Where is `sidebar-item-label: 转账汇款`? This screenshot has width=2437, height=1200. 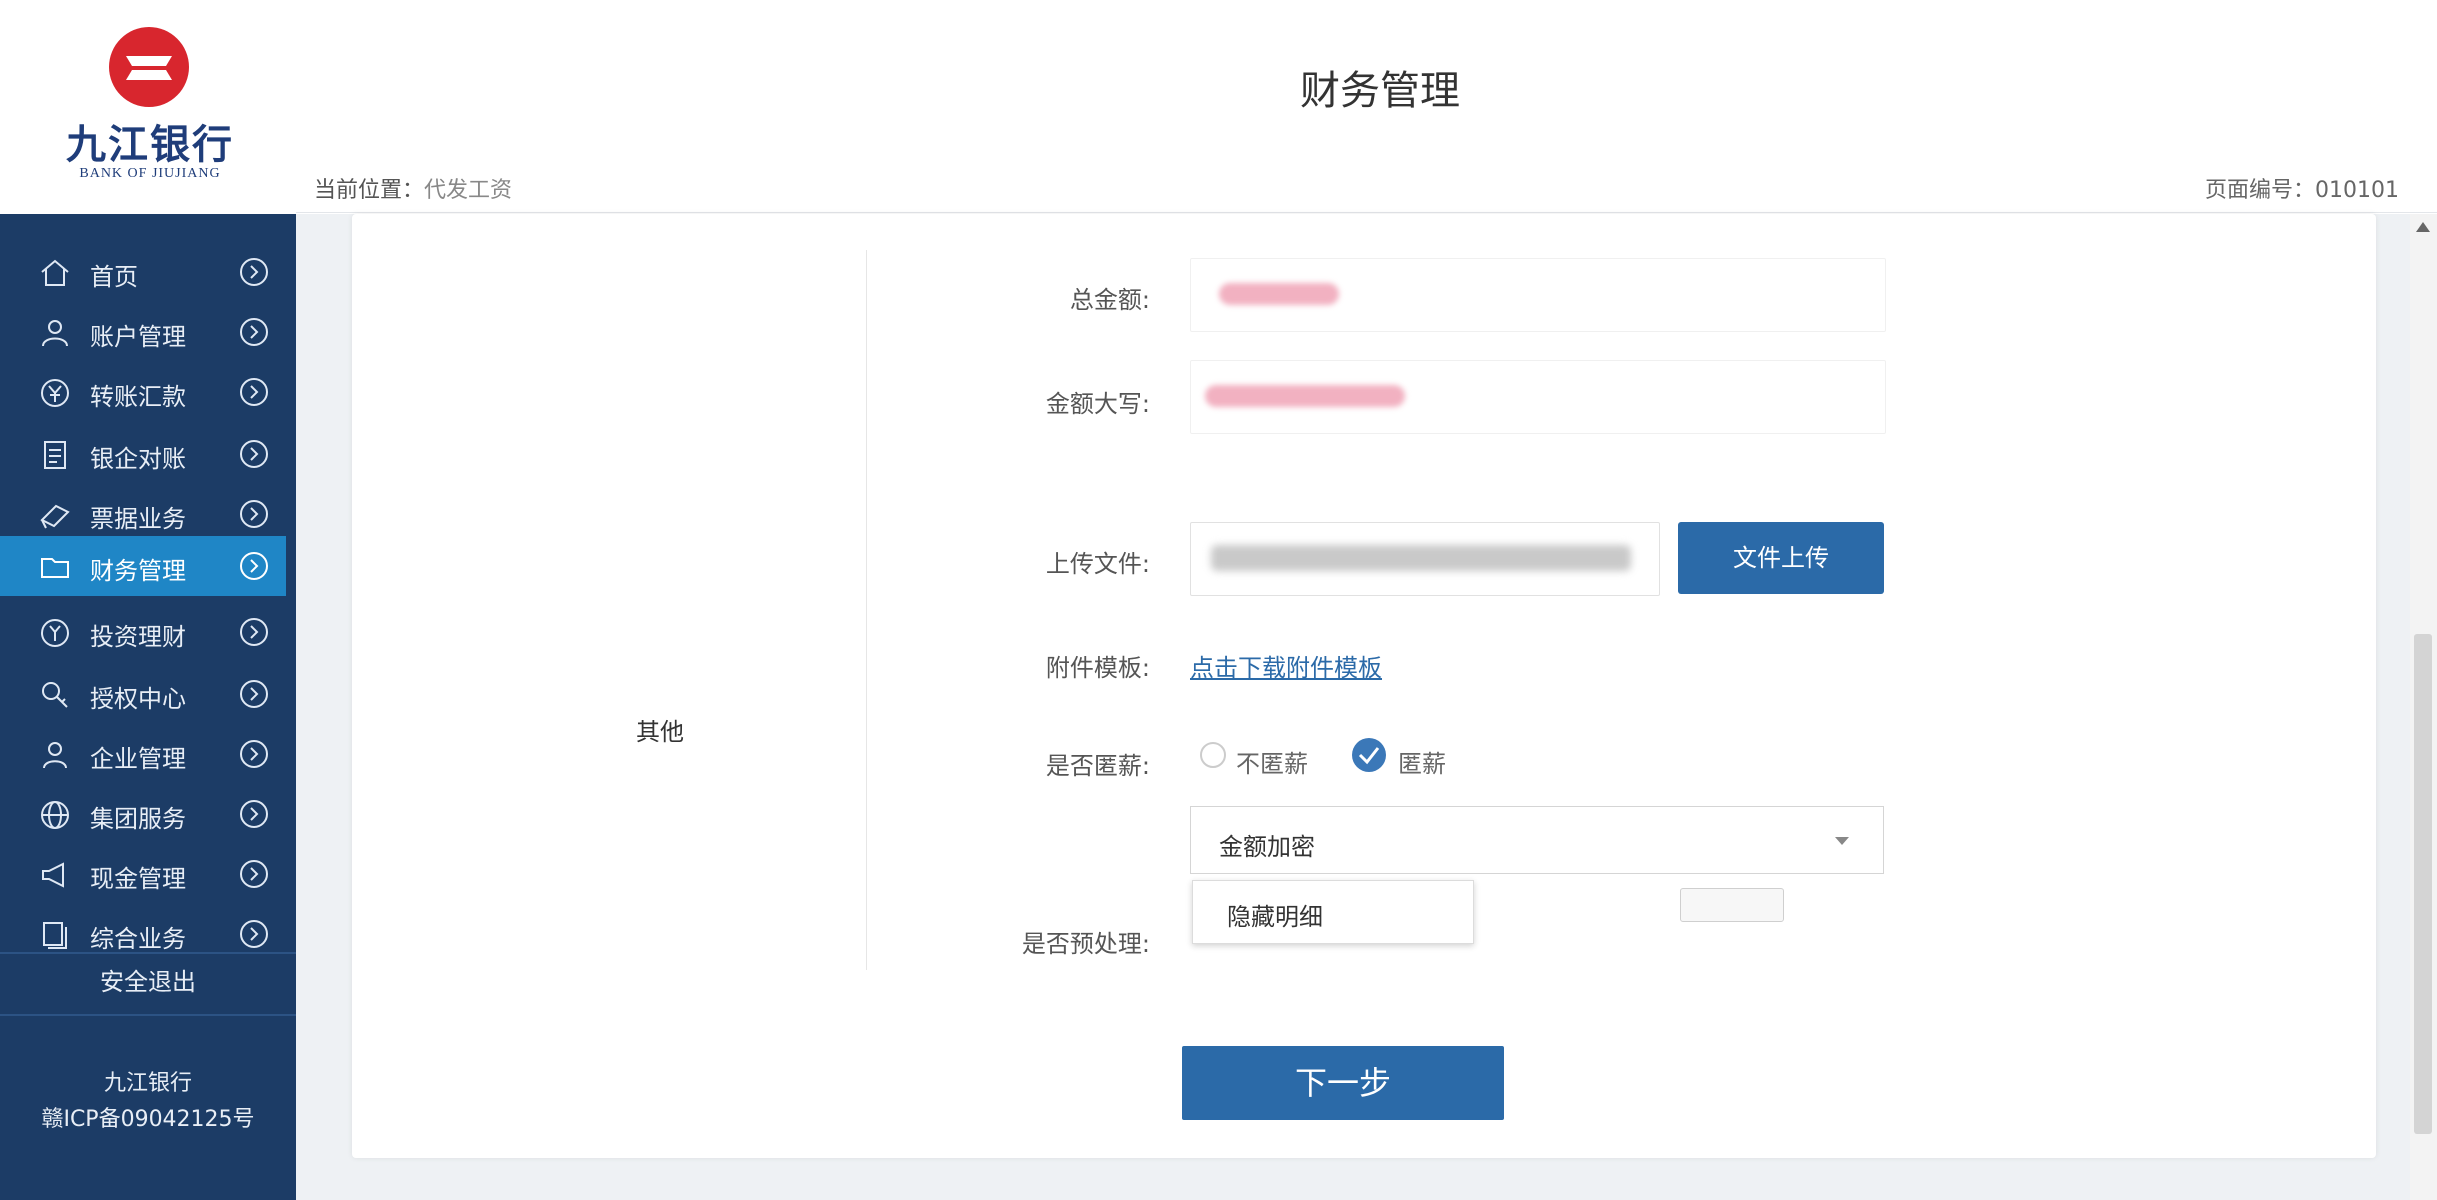 sidebar-item-label: 转账汇款 is located at coordinates (138, 397).